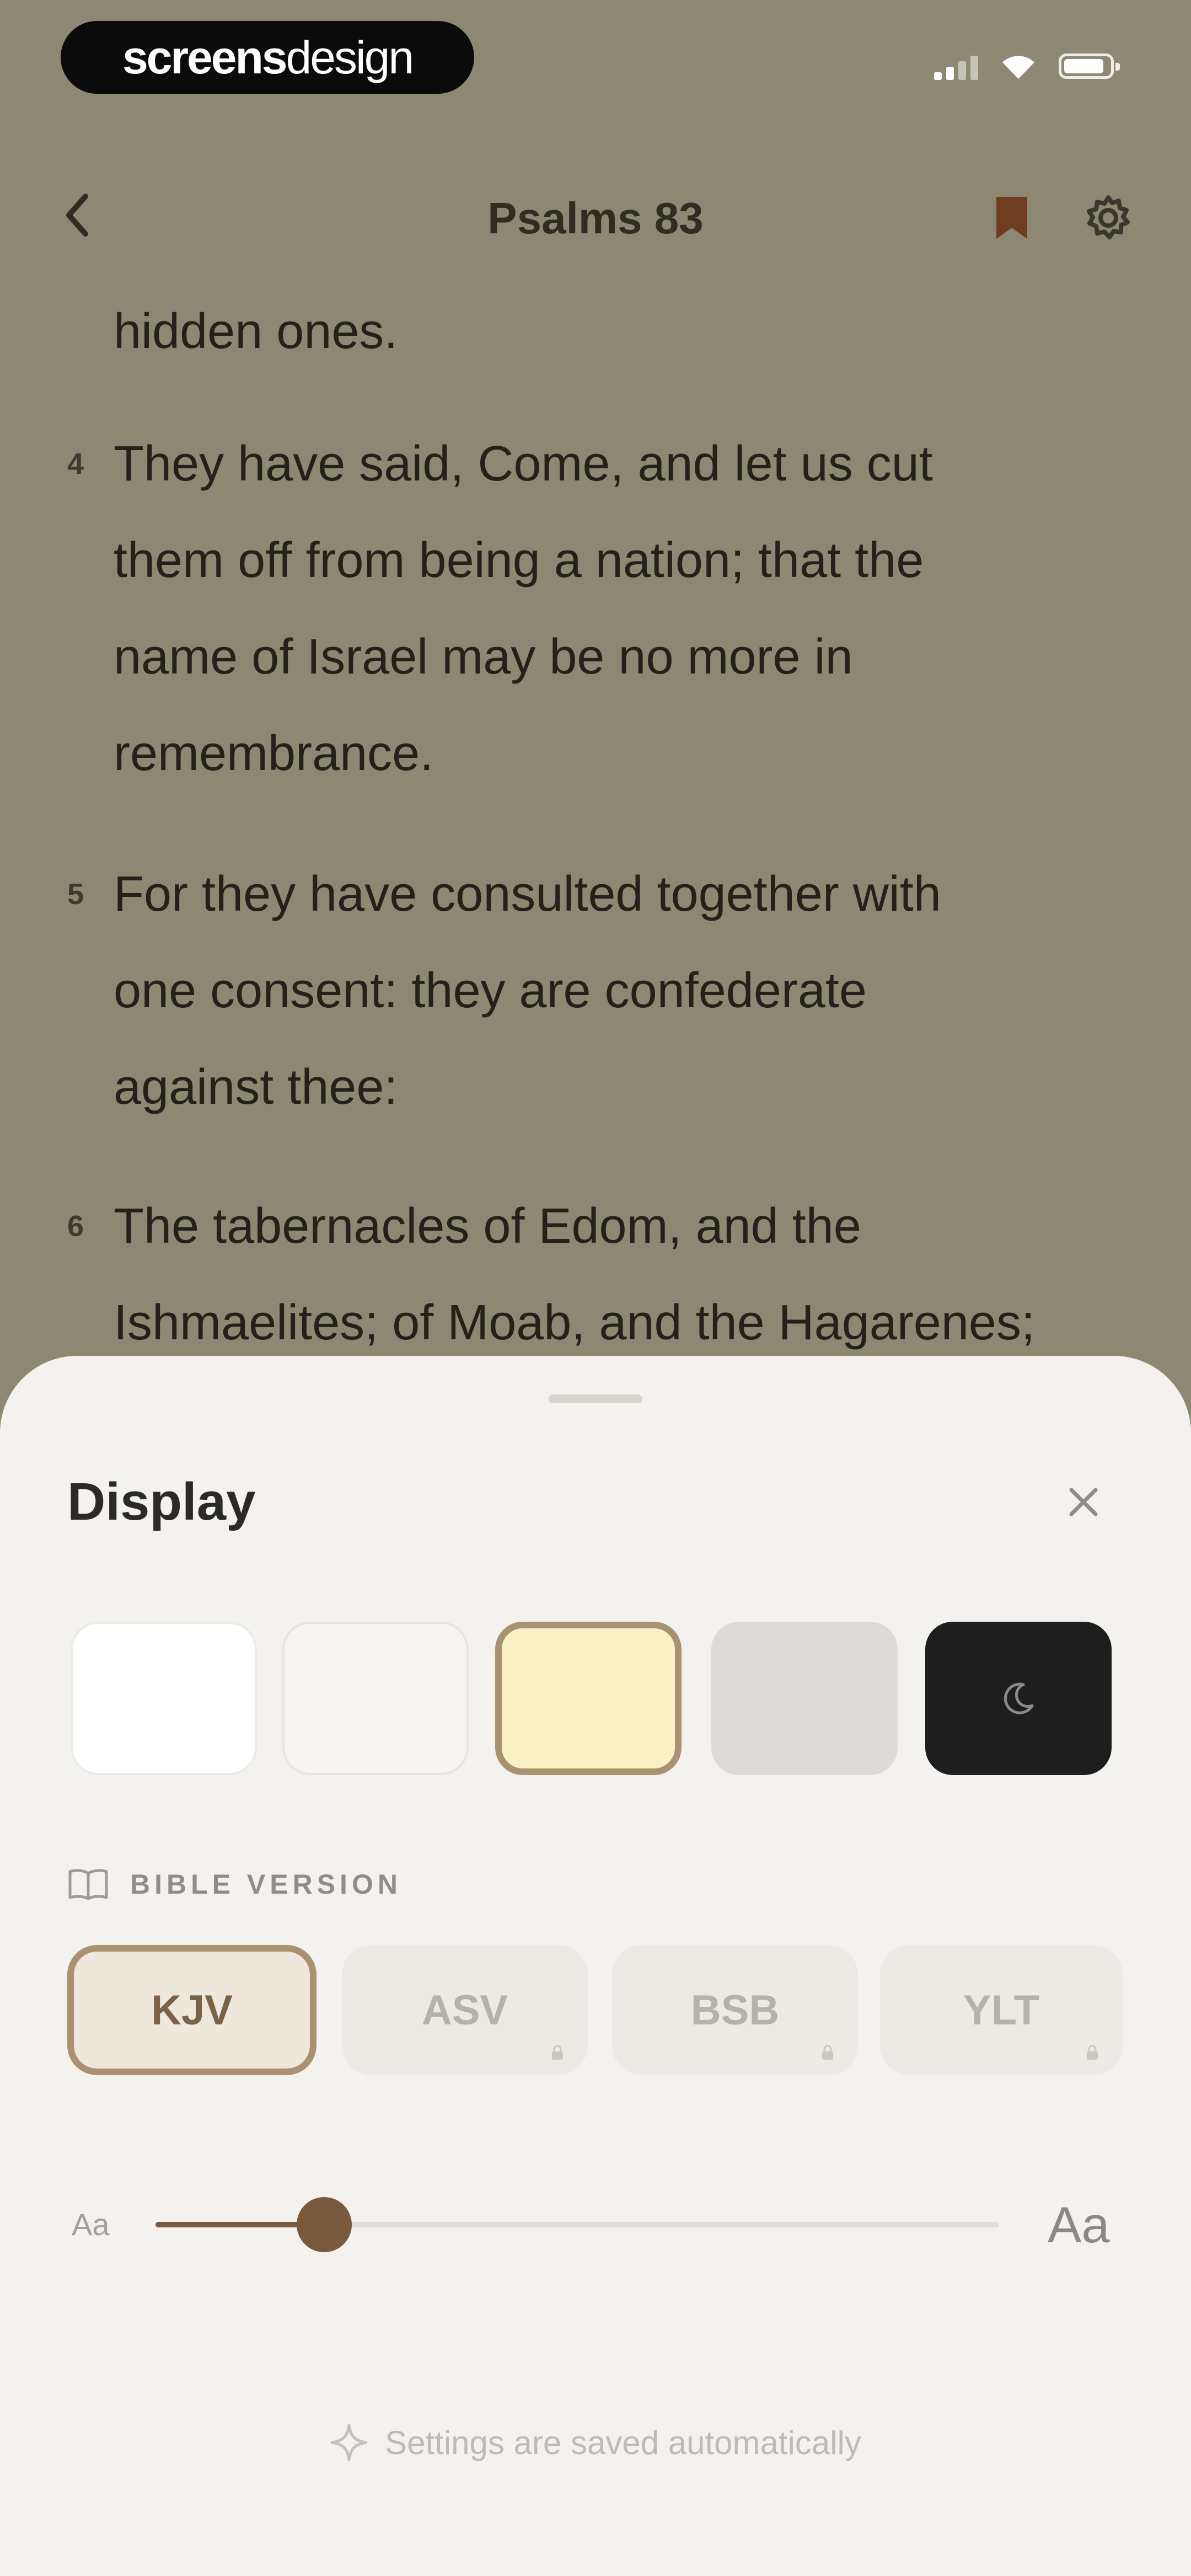 The image size is (1191, 2576). I want to click on autosave-text: Settings are saved automatically, so click(623, 2442).